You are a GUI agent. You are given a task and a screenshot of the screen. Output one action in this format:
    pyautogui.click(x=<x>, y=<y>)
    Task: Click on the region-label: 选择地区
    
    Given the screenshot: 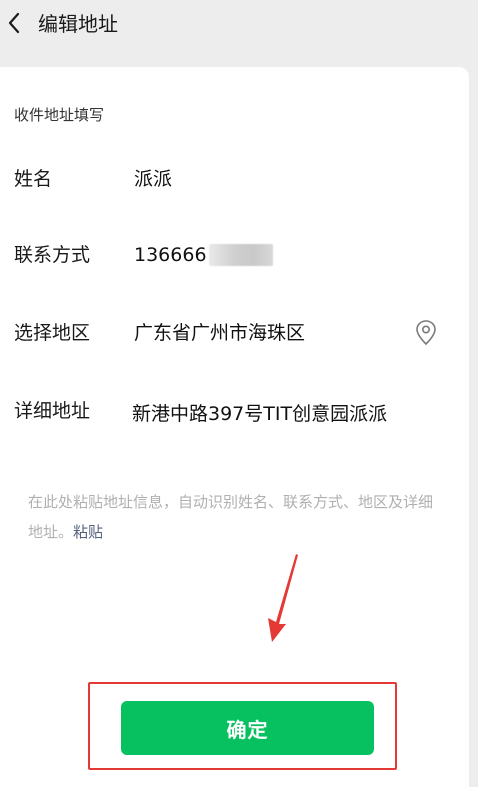 What is the action you would take?
    pyautogui.click(x=52, y=333)
    